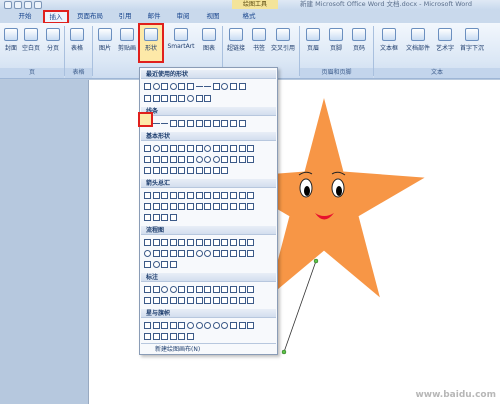  What do you see at coordinates (173, 123) in the screenshot?
I see `shape-elbow-connector` at bounding box center [173, 123].